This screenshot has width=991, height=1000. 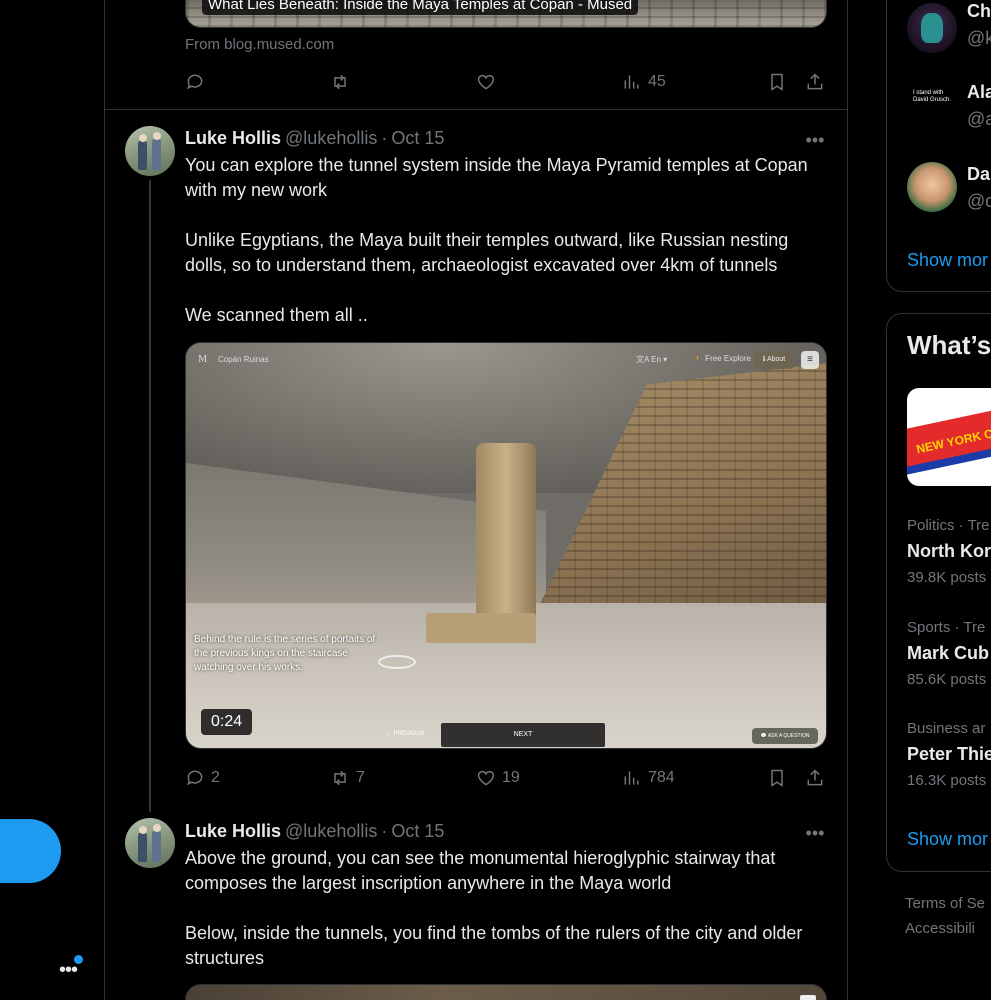 I want to click on avatar-text: I stand with David Grusch., so click(x=932, y=96).